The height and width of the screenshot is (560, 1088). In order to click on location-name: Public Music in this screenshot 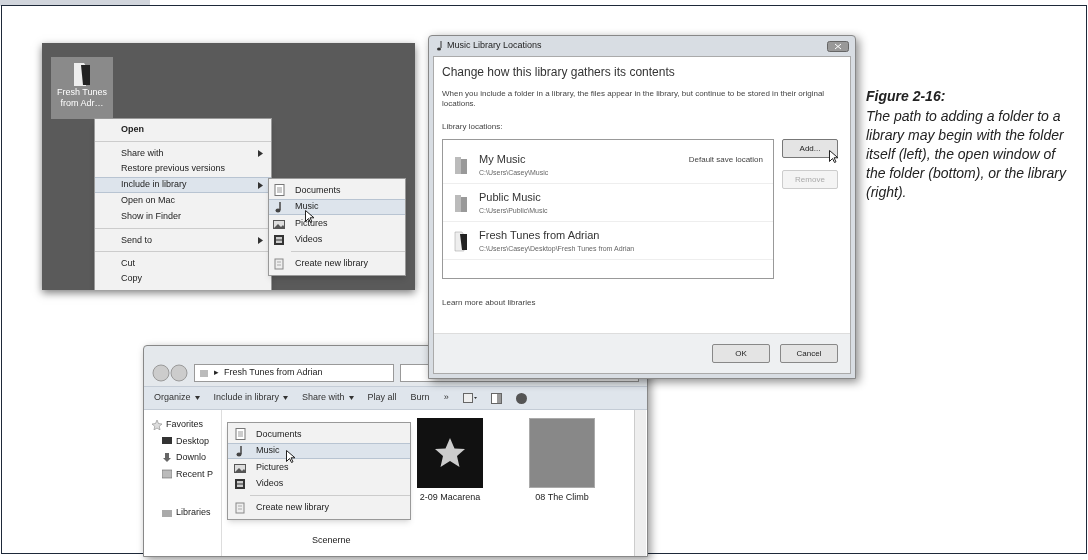, I will do `click(621, 197)`.